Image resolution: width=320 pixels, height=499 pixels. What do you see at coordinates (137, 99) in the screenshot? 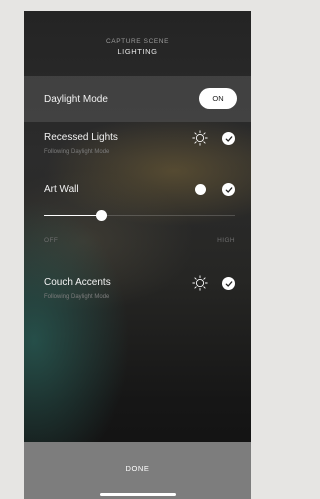
I see `daylight-mode-row: Daylight Mode ON` at bounding box center [137, 99].